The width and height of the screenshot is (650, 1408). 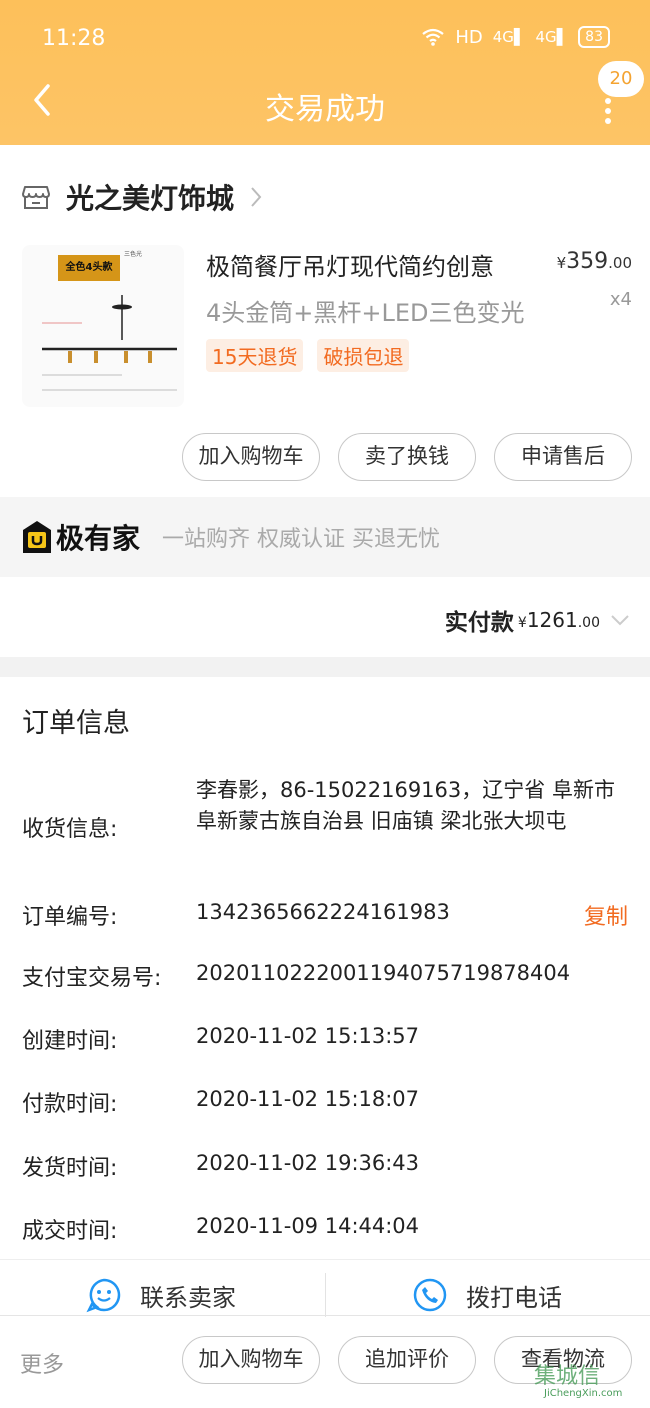 What do you see at coordinates (583, 1393) in the screenshot?
I see `watermark-sub: JiChengXin.com` at bounding box center [583, 1393].